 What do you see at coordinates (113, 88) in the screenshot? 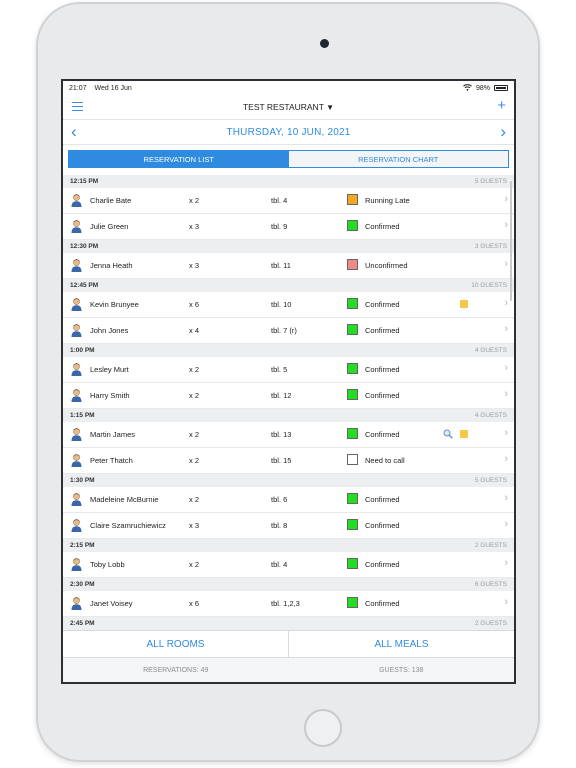
I see `status-date: Wed 16 Jun` at bounding box center [113, 88].